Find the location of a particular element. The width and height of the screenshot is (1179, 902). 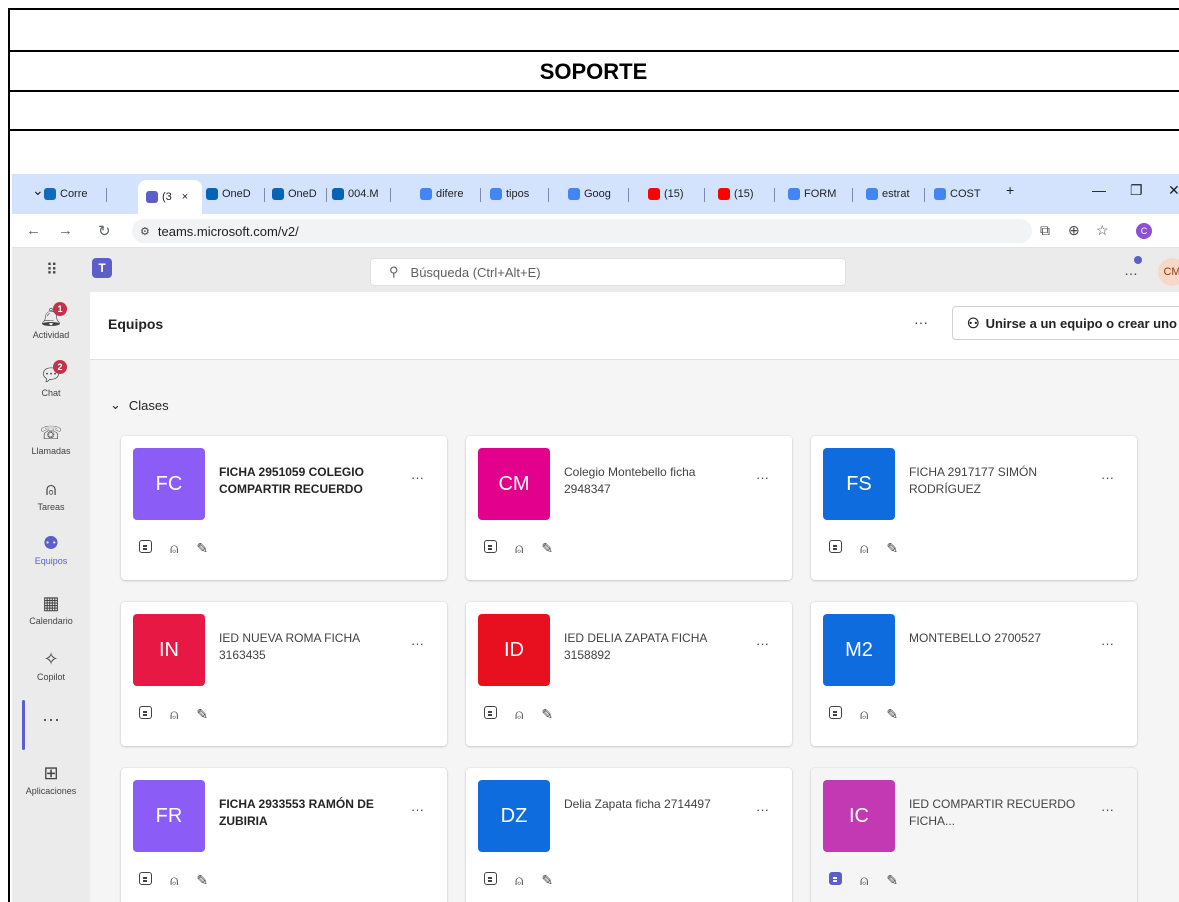

close-window-icon: ✕ is located at coordinates (1173, 190).